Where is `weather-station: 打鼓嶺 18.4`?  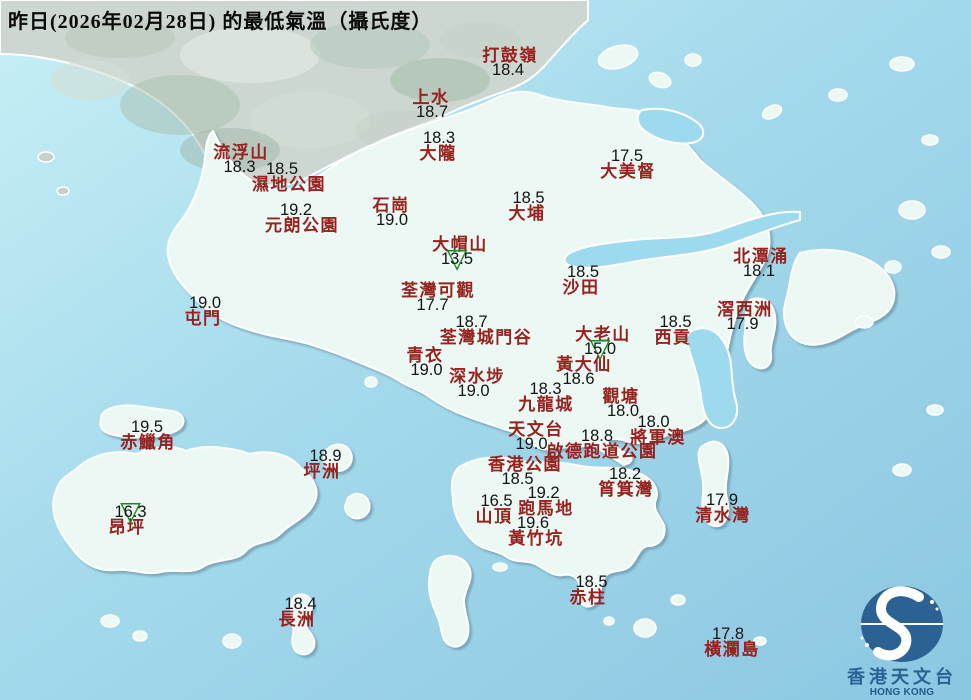
weather-station: 打鼓嶺 18.4 is located at coordinates (510, 62).